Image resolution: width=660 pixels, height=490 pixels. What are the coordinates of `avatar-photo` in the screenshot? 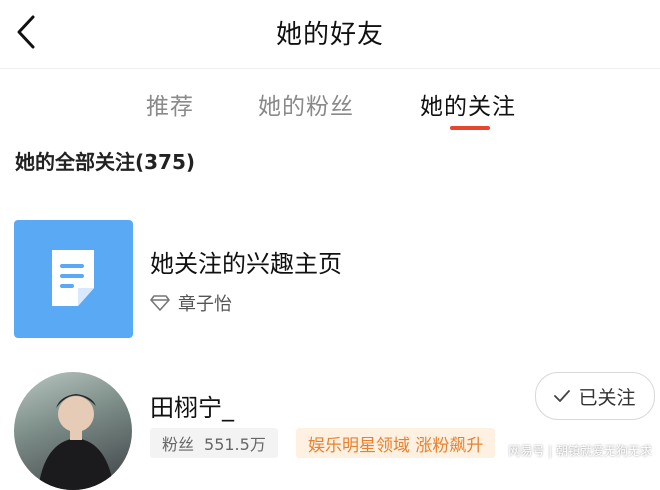 It's located at (76, 442).